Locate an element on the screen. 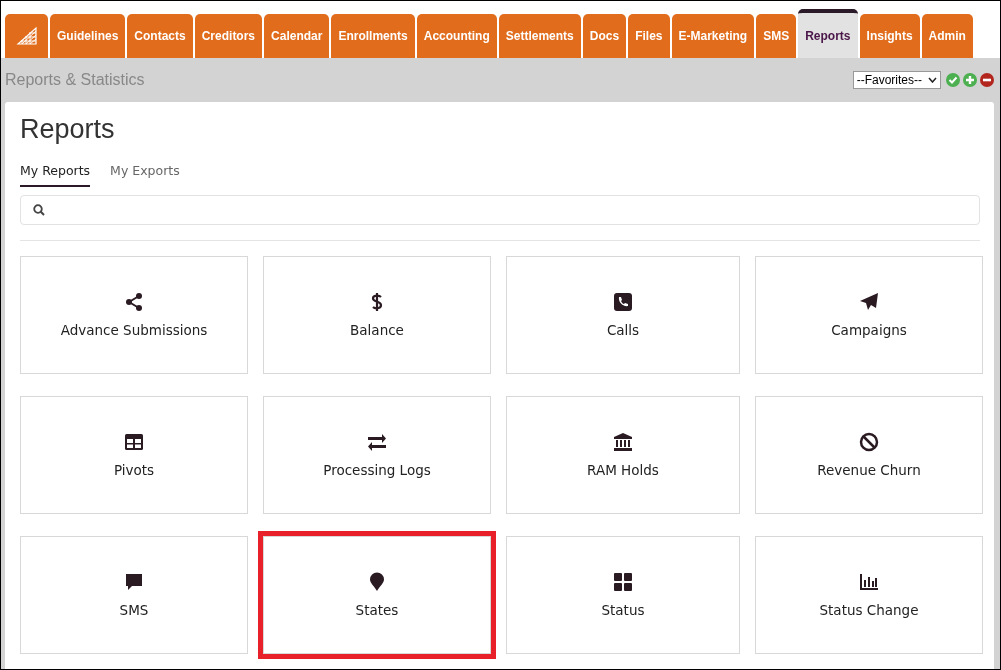  logo-icon is located at coordinates (26, 36).